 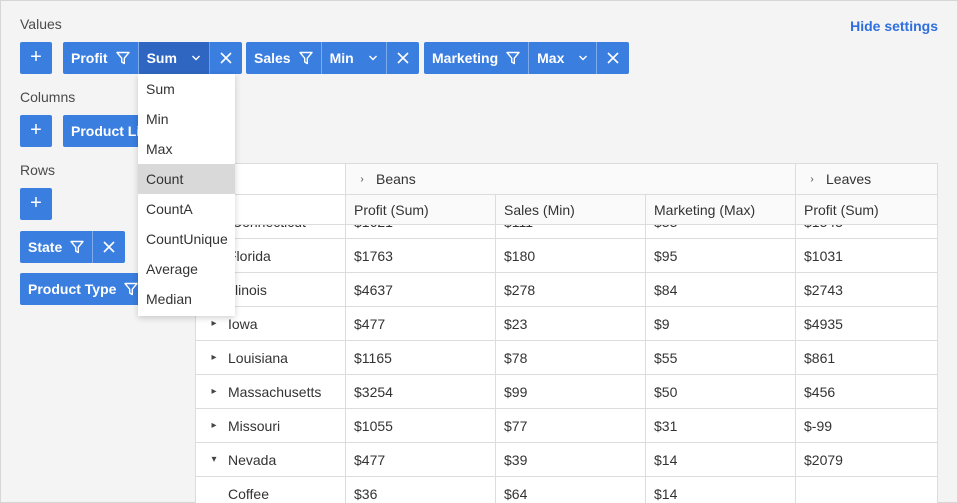 I want to click on column-header: Sales (Min), so click(x=571, y=210).